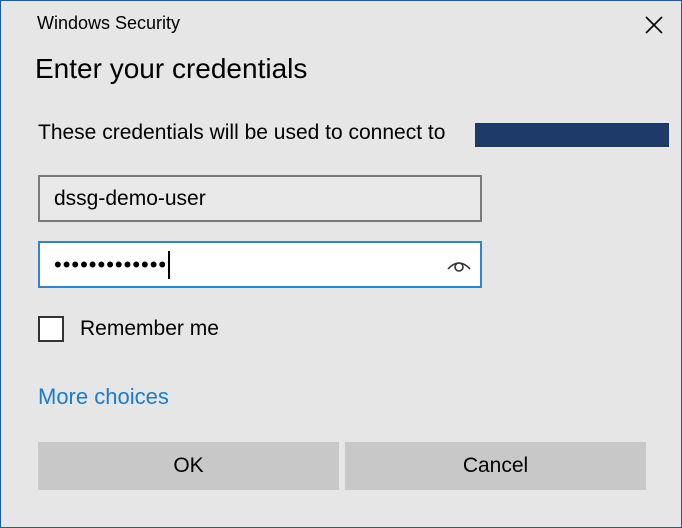  I want to click on username-value: dssg-demo-user, so click(130, 198).